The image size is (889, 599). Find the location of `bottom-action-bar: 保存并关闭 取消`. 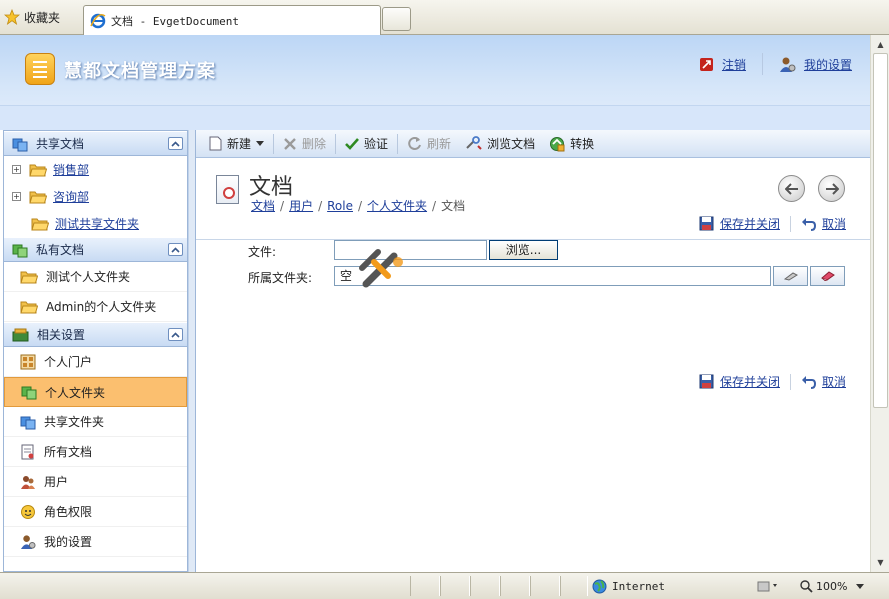

bottom-action-bar: 保存并关闭 取消 is located at coordinates (772, 381).